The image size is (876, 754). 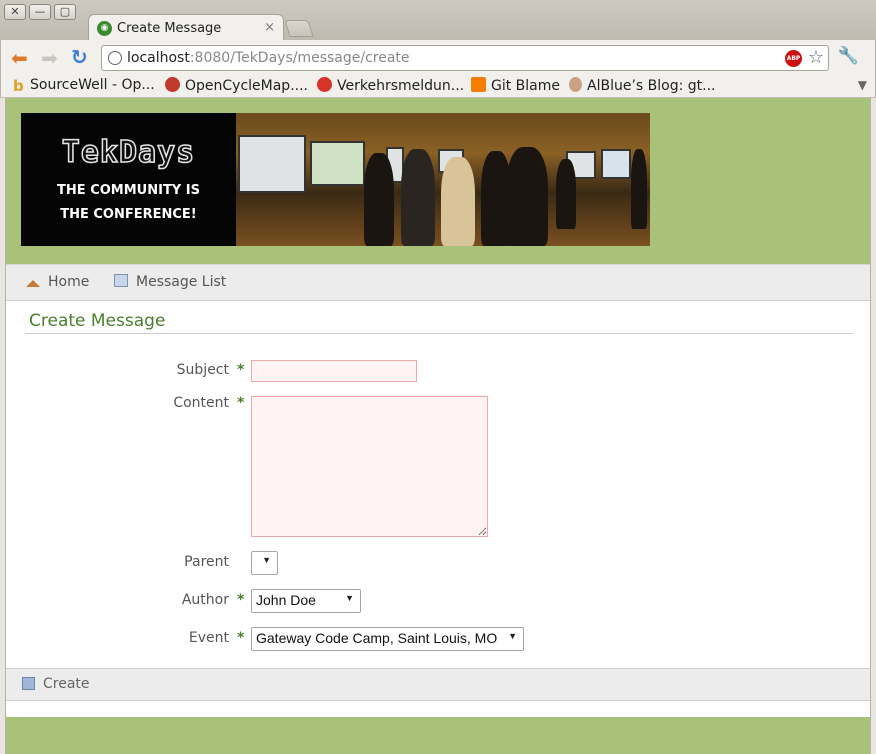 I want to click on content-area: Create Message, so click(x=439, y=322).